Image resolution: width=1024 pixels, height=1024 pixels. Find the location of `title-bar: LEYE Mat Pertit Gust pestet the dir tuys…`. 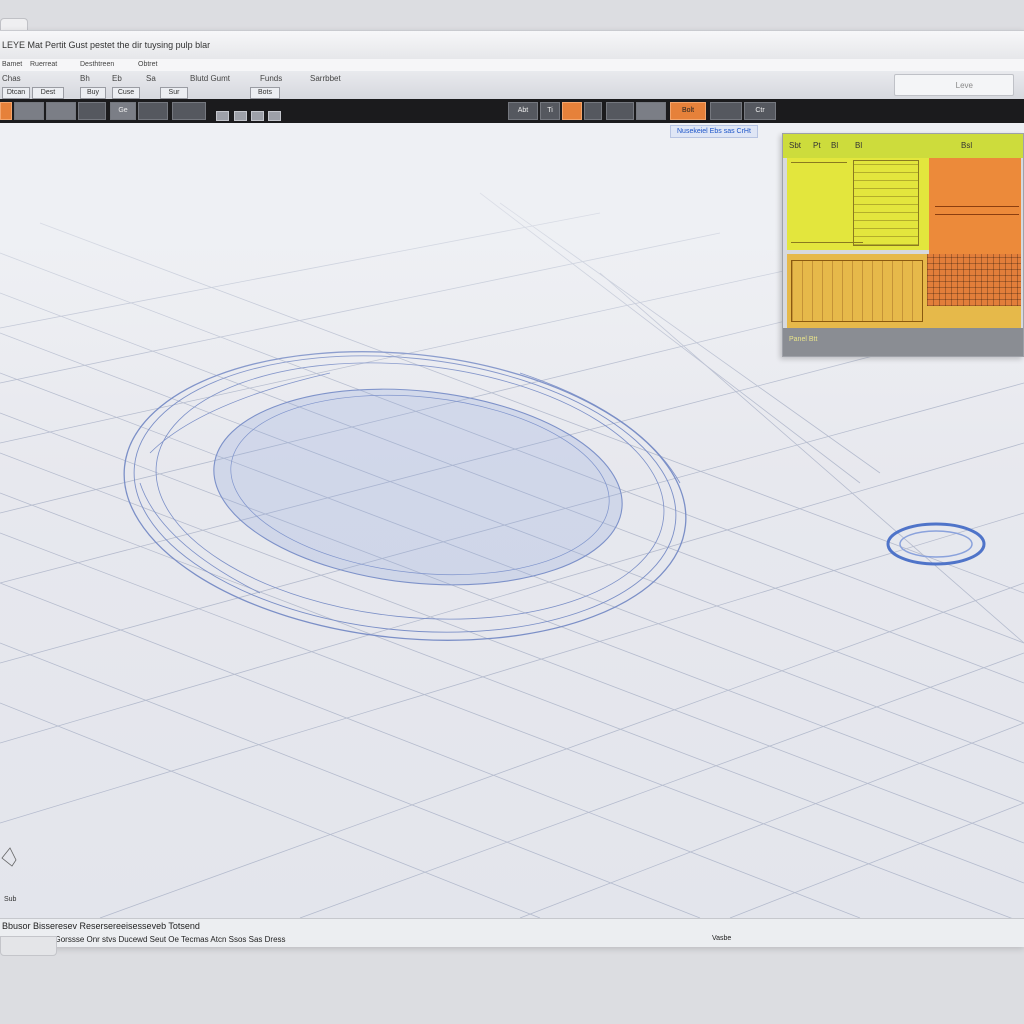

title-bar: LEYE Mat Pertit Gust pestet the dir tuys… is located at coordinates (512, 45).